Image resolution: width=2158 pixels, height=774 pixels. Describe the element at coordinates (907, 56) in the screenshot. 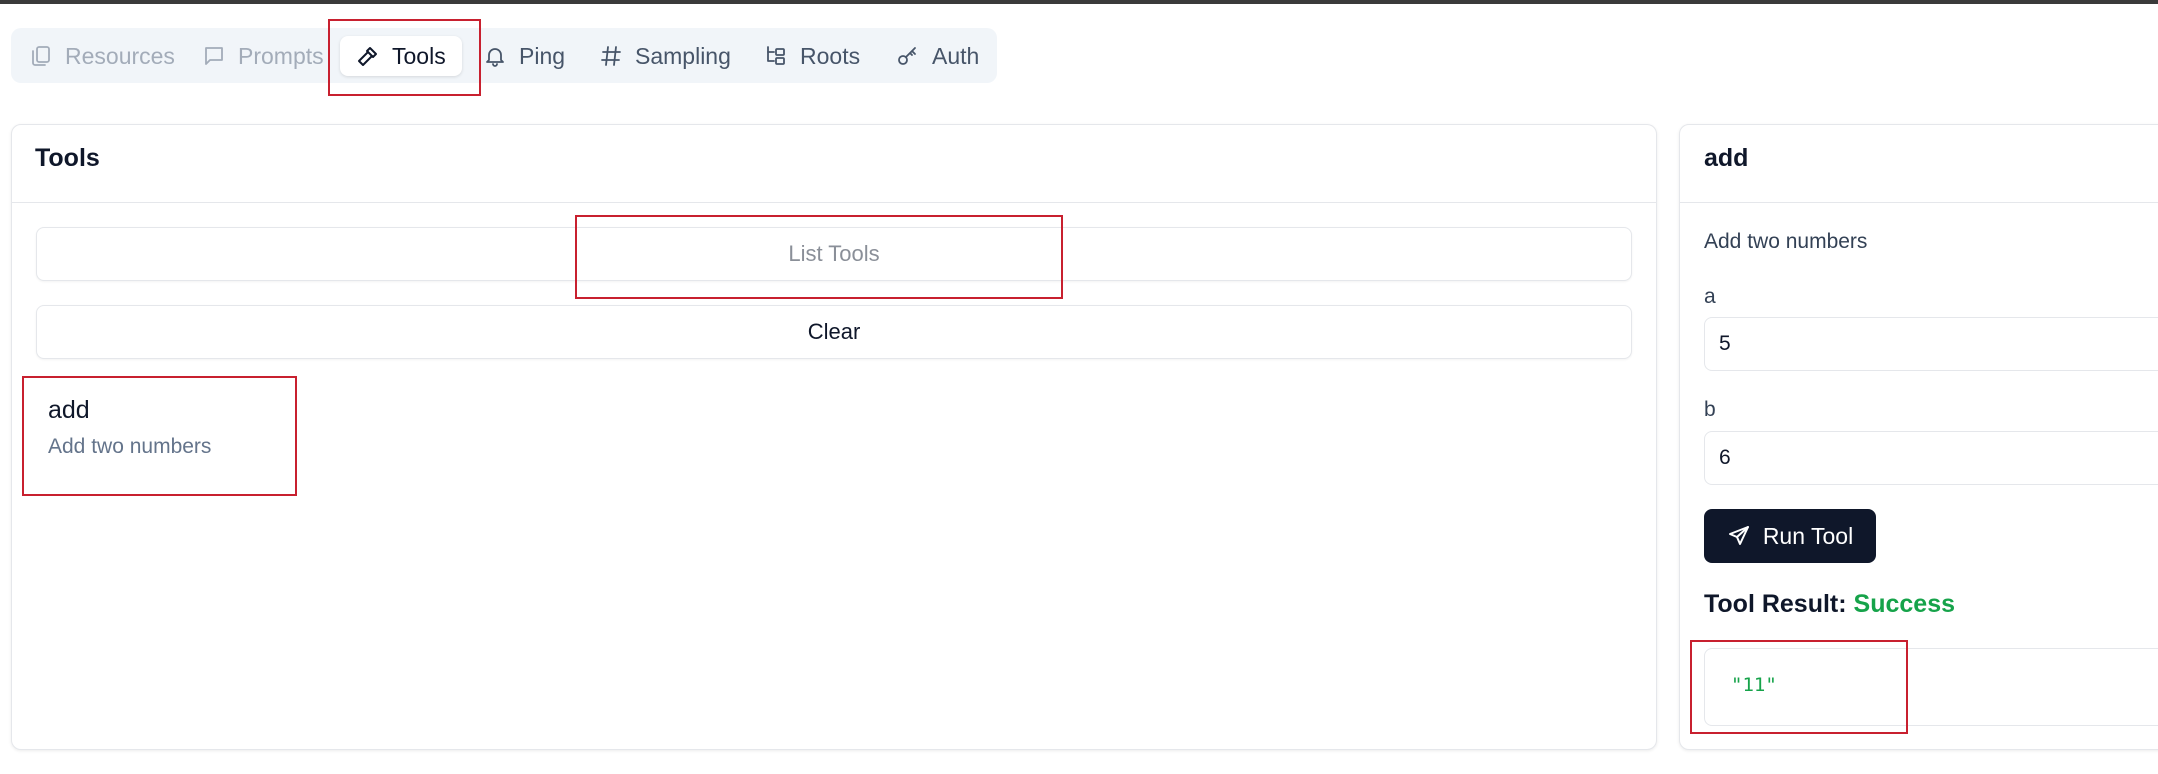

I see `key-icon` at that location.